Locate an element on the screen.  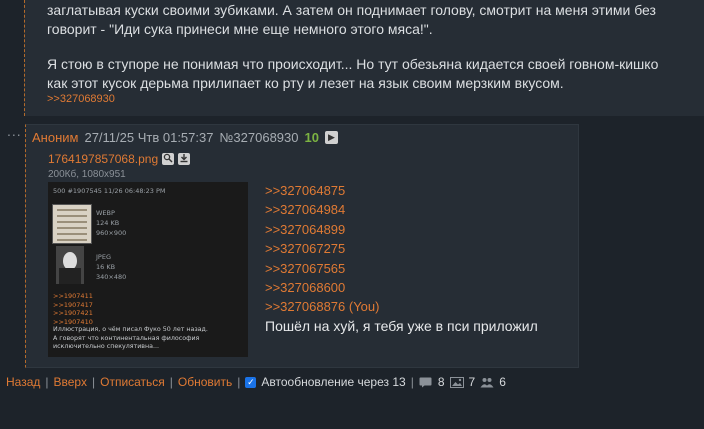
reply-link: >>327067275 is located at coordinates (322, 248).